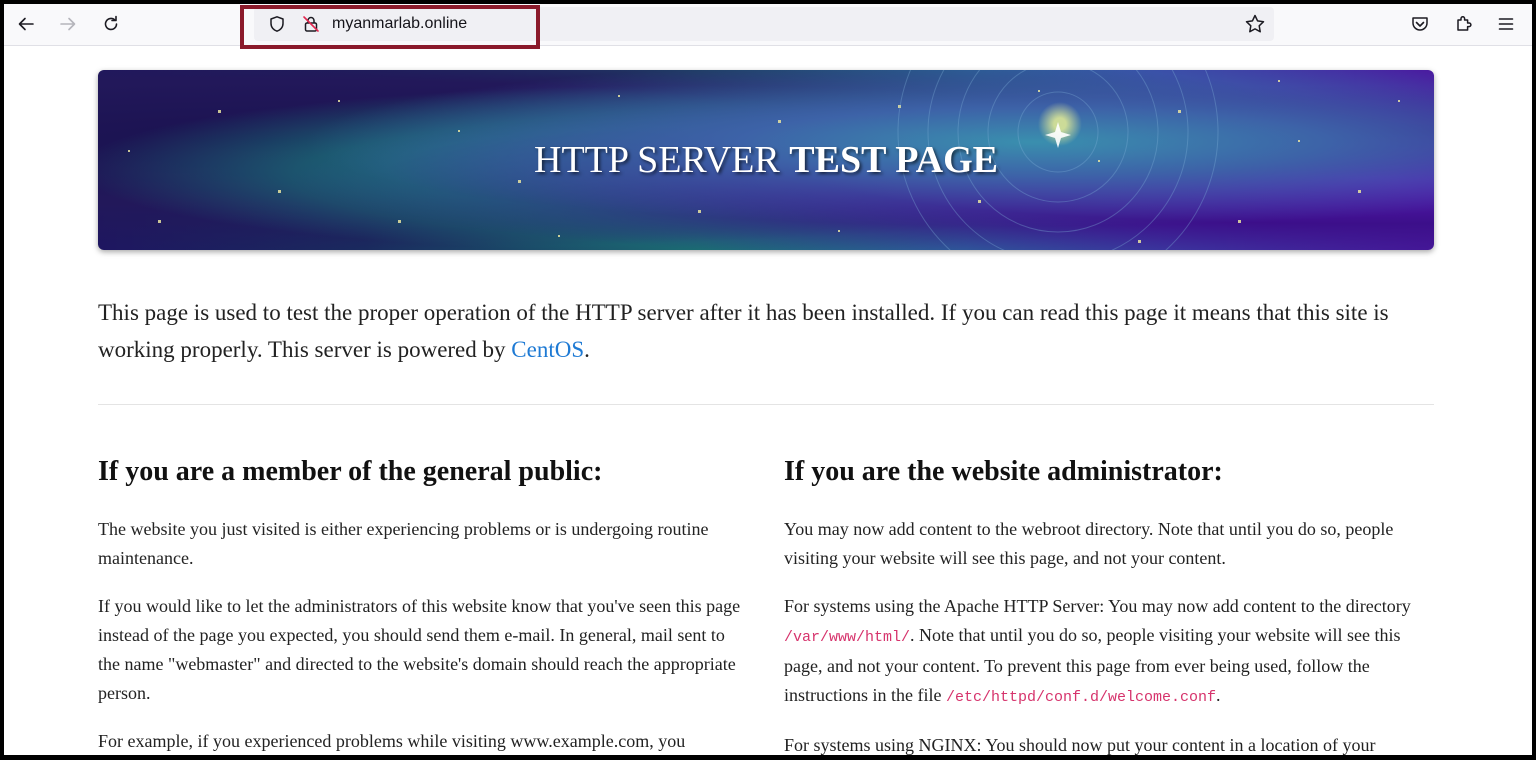 The image size is (1536, 760). I want to click on insecure-lock-icon, so click(311, 24).